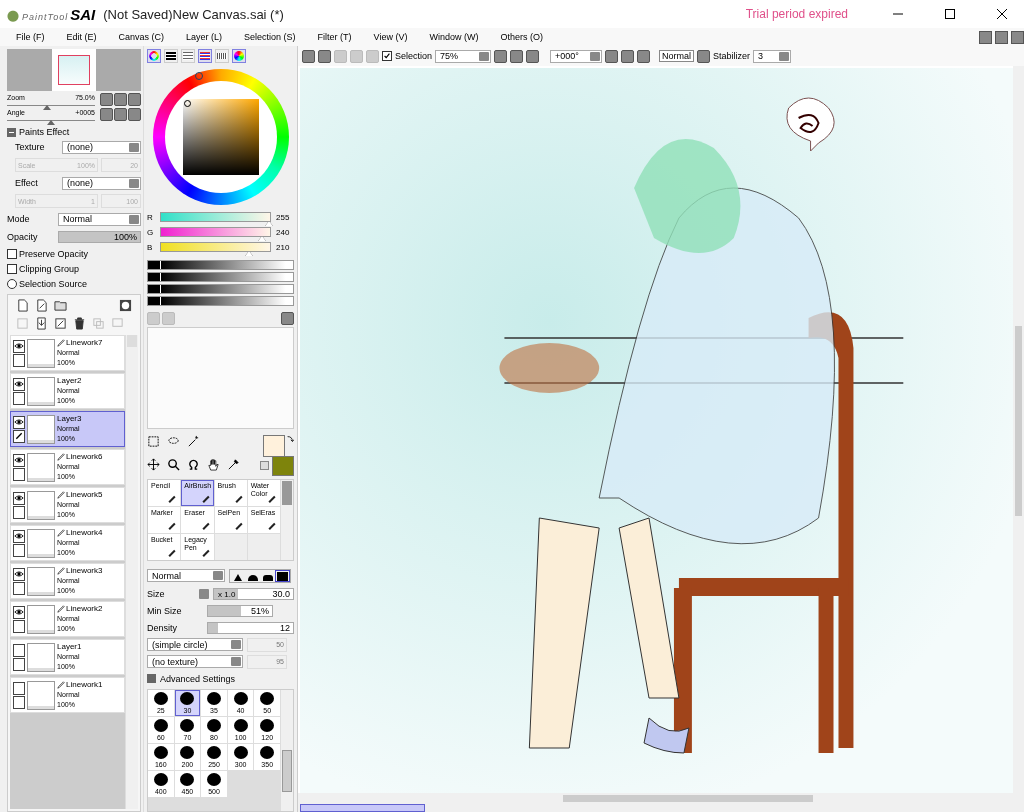 The width and height of the screenshot is (1024, 812). I want to click on blend-dropdown: Normal, so click(186, 575).